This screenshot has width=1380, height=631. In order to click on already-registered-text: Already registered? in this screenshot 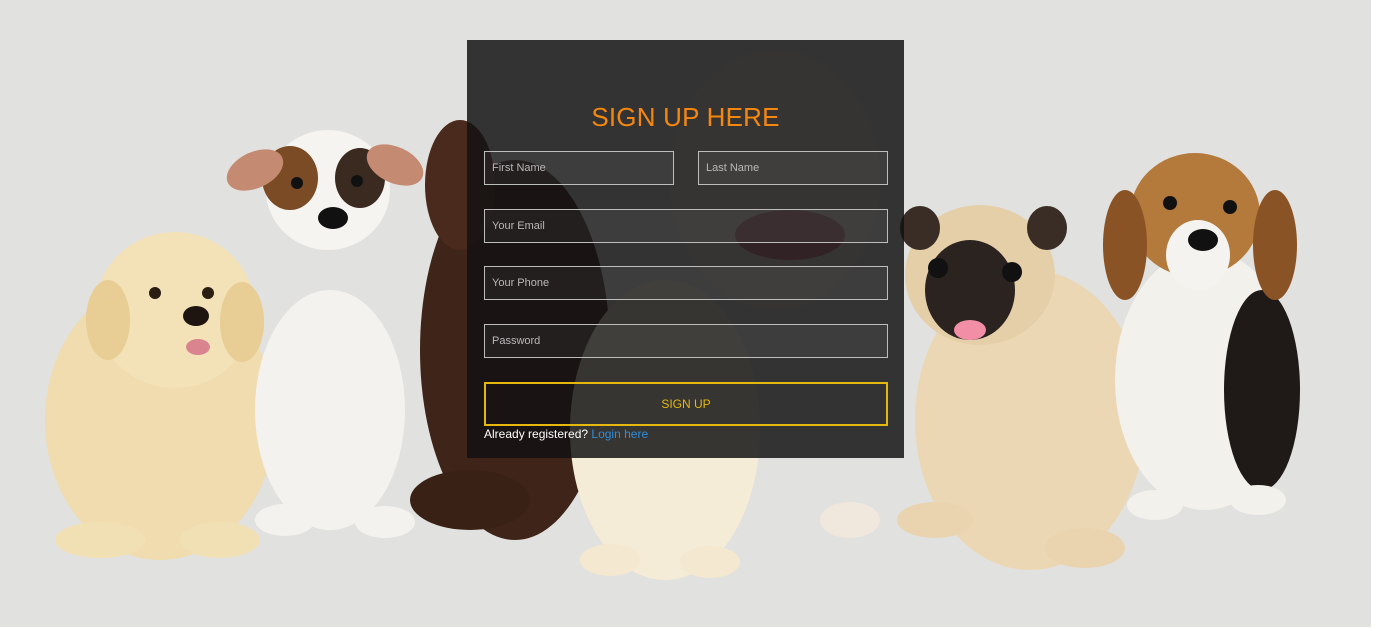, I will do `click(536, 434)`.